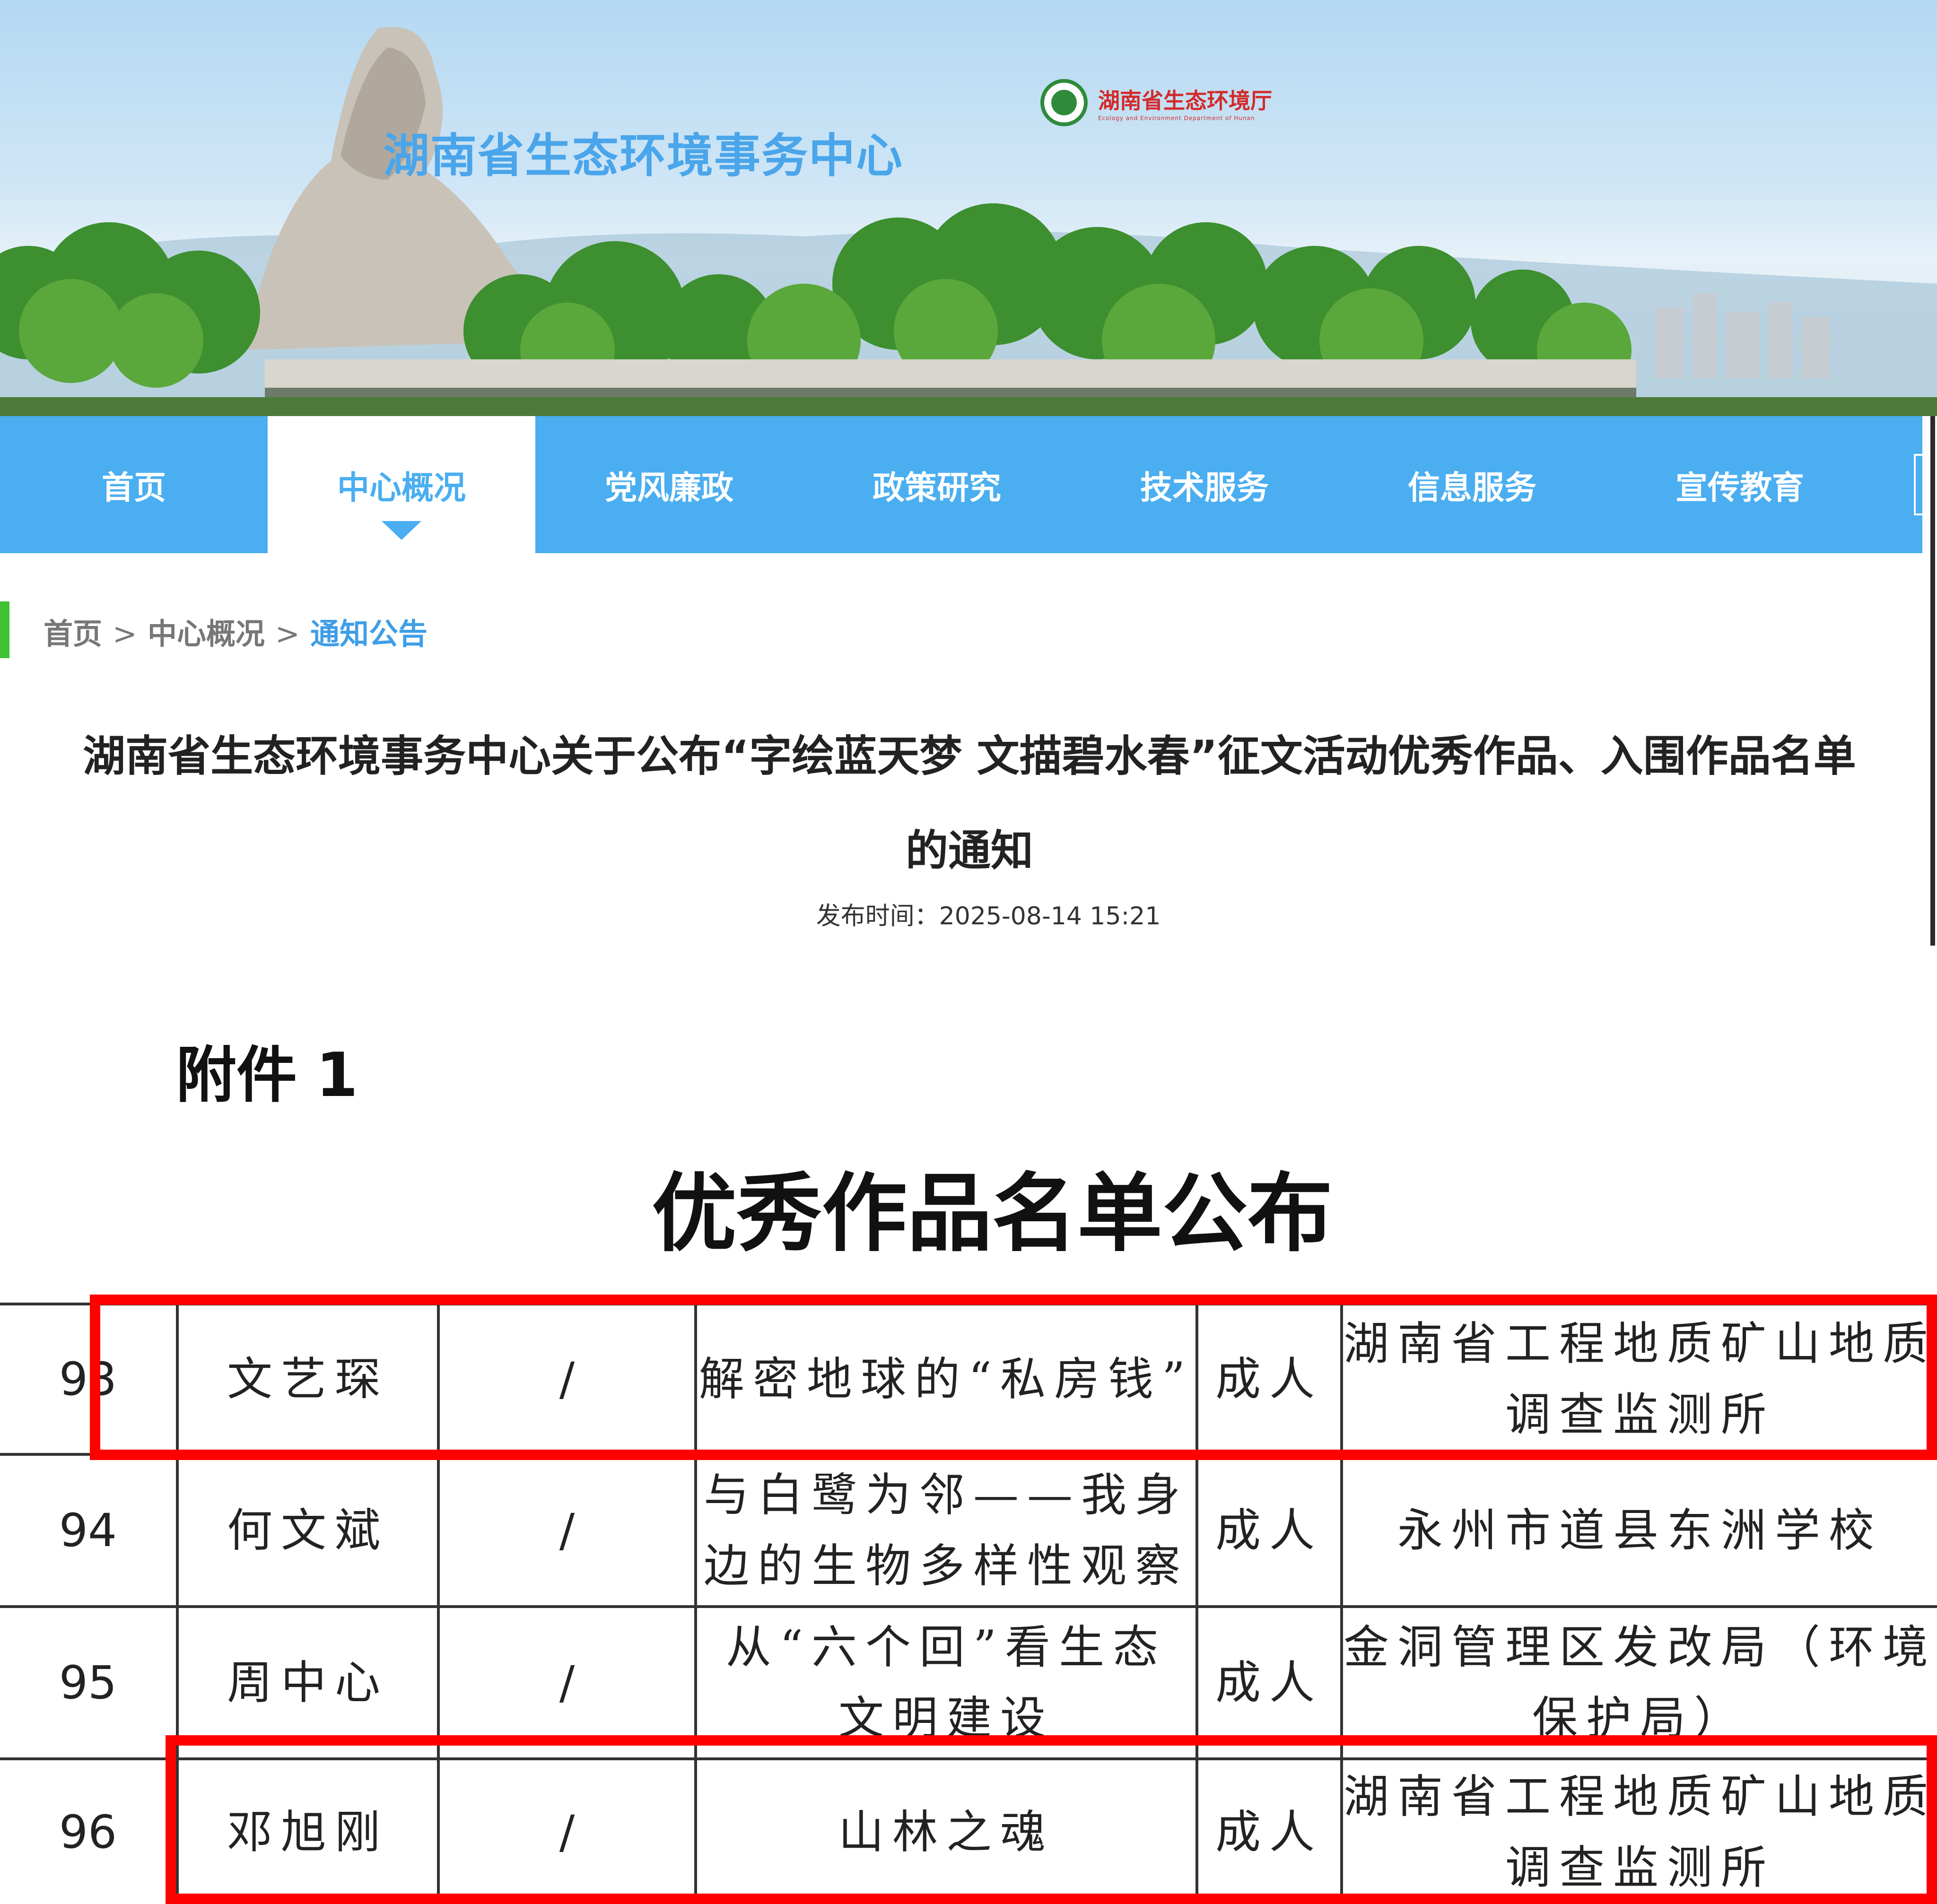 Image resolution: width=1937 pixels, height=1904 pixels. What do you see at coordinates (669, 484) in the screenshot?
I see `nav-item-party-integrity: 党风廉政` at bounding box center [669, 484].